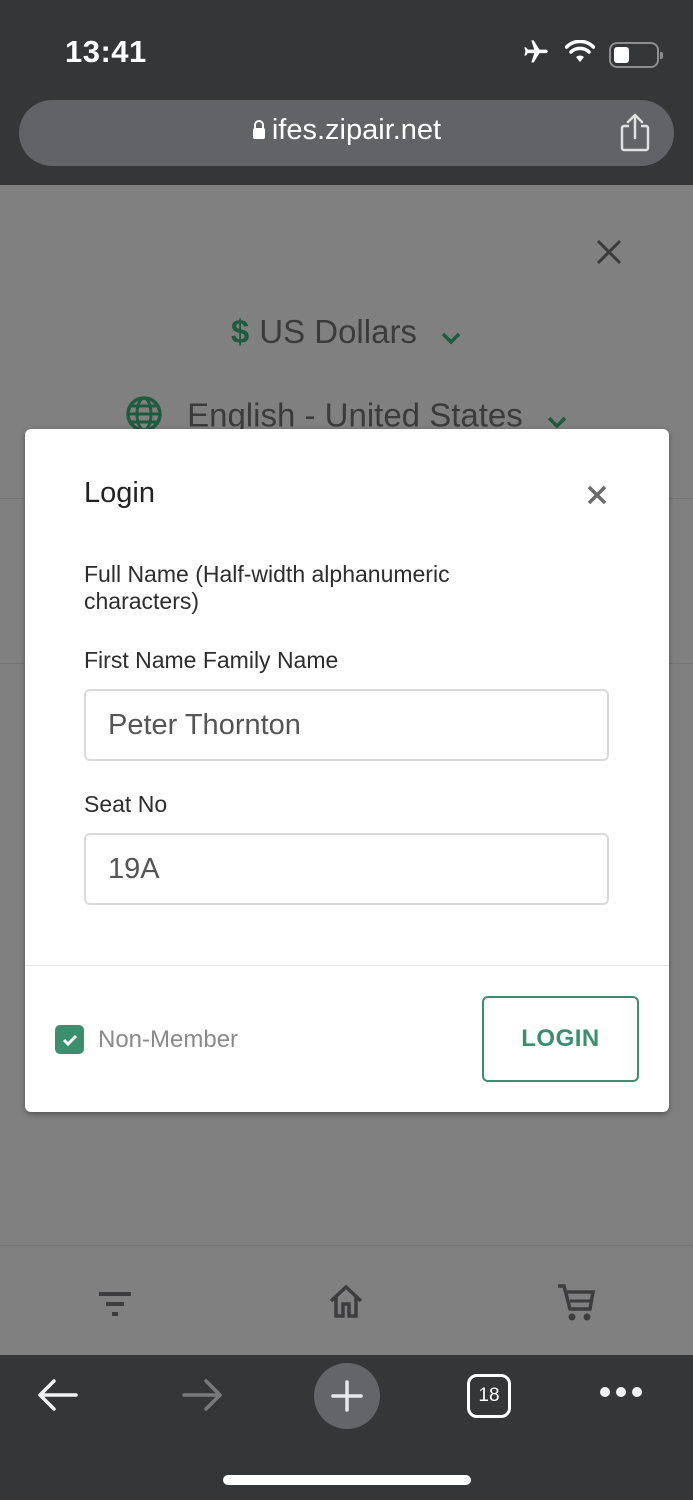 Image resolution: width=693 pixels, height=1500 pixels. I want to click on cart-icon, so click(576, 1305).